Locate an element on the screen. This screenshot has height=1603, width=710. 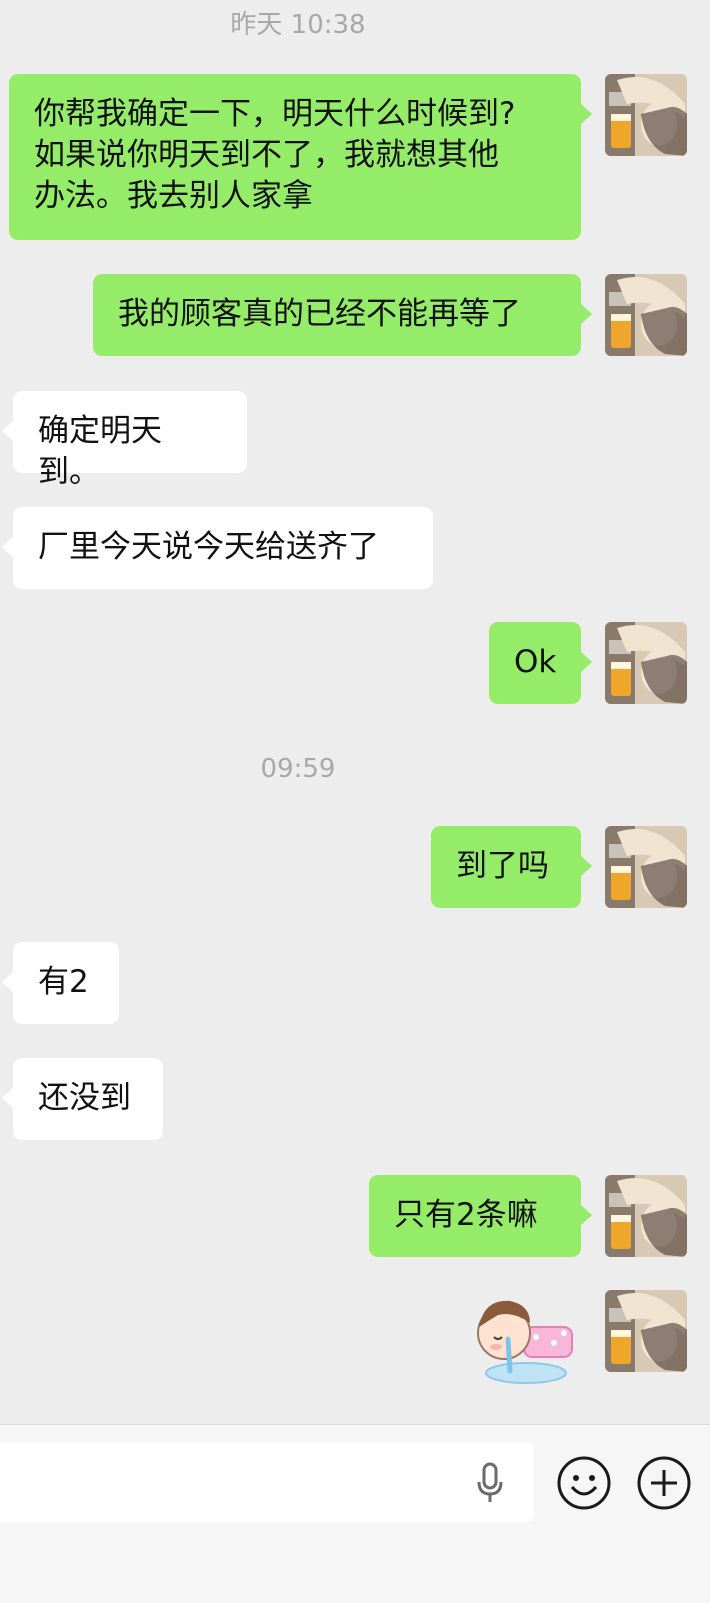
message-bubble-incoming: 确定明天到。 is located at coordinates (124, 440).